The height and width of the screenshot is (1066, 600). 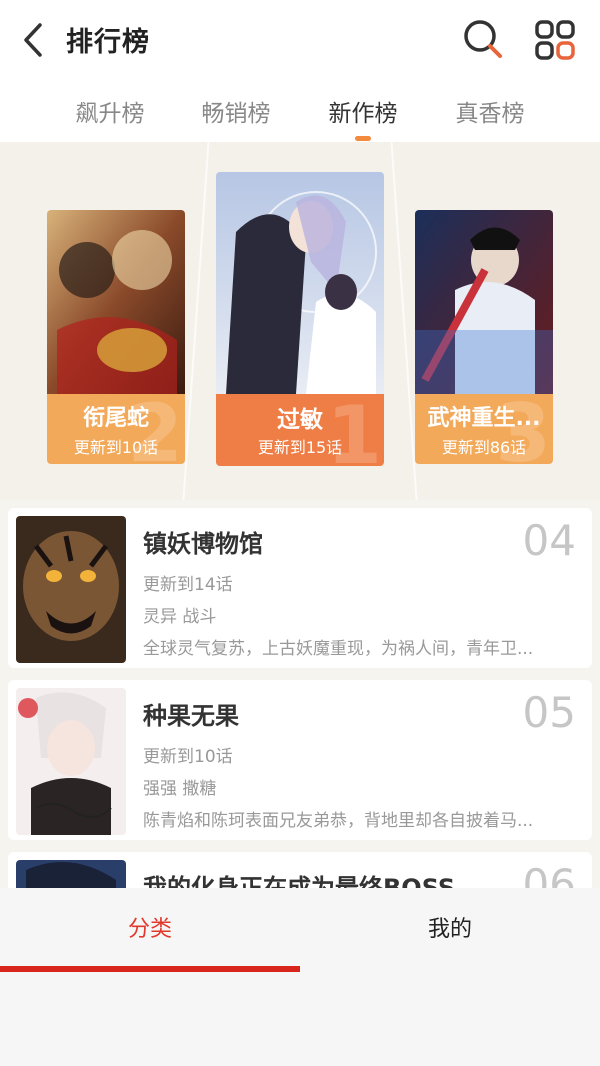 What do you see at coordinates (450, 930) in the screenshot?
I see `nav-mine: 我的` at bounding box center [450, 930].